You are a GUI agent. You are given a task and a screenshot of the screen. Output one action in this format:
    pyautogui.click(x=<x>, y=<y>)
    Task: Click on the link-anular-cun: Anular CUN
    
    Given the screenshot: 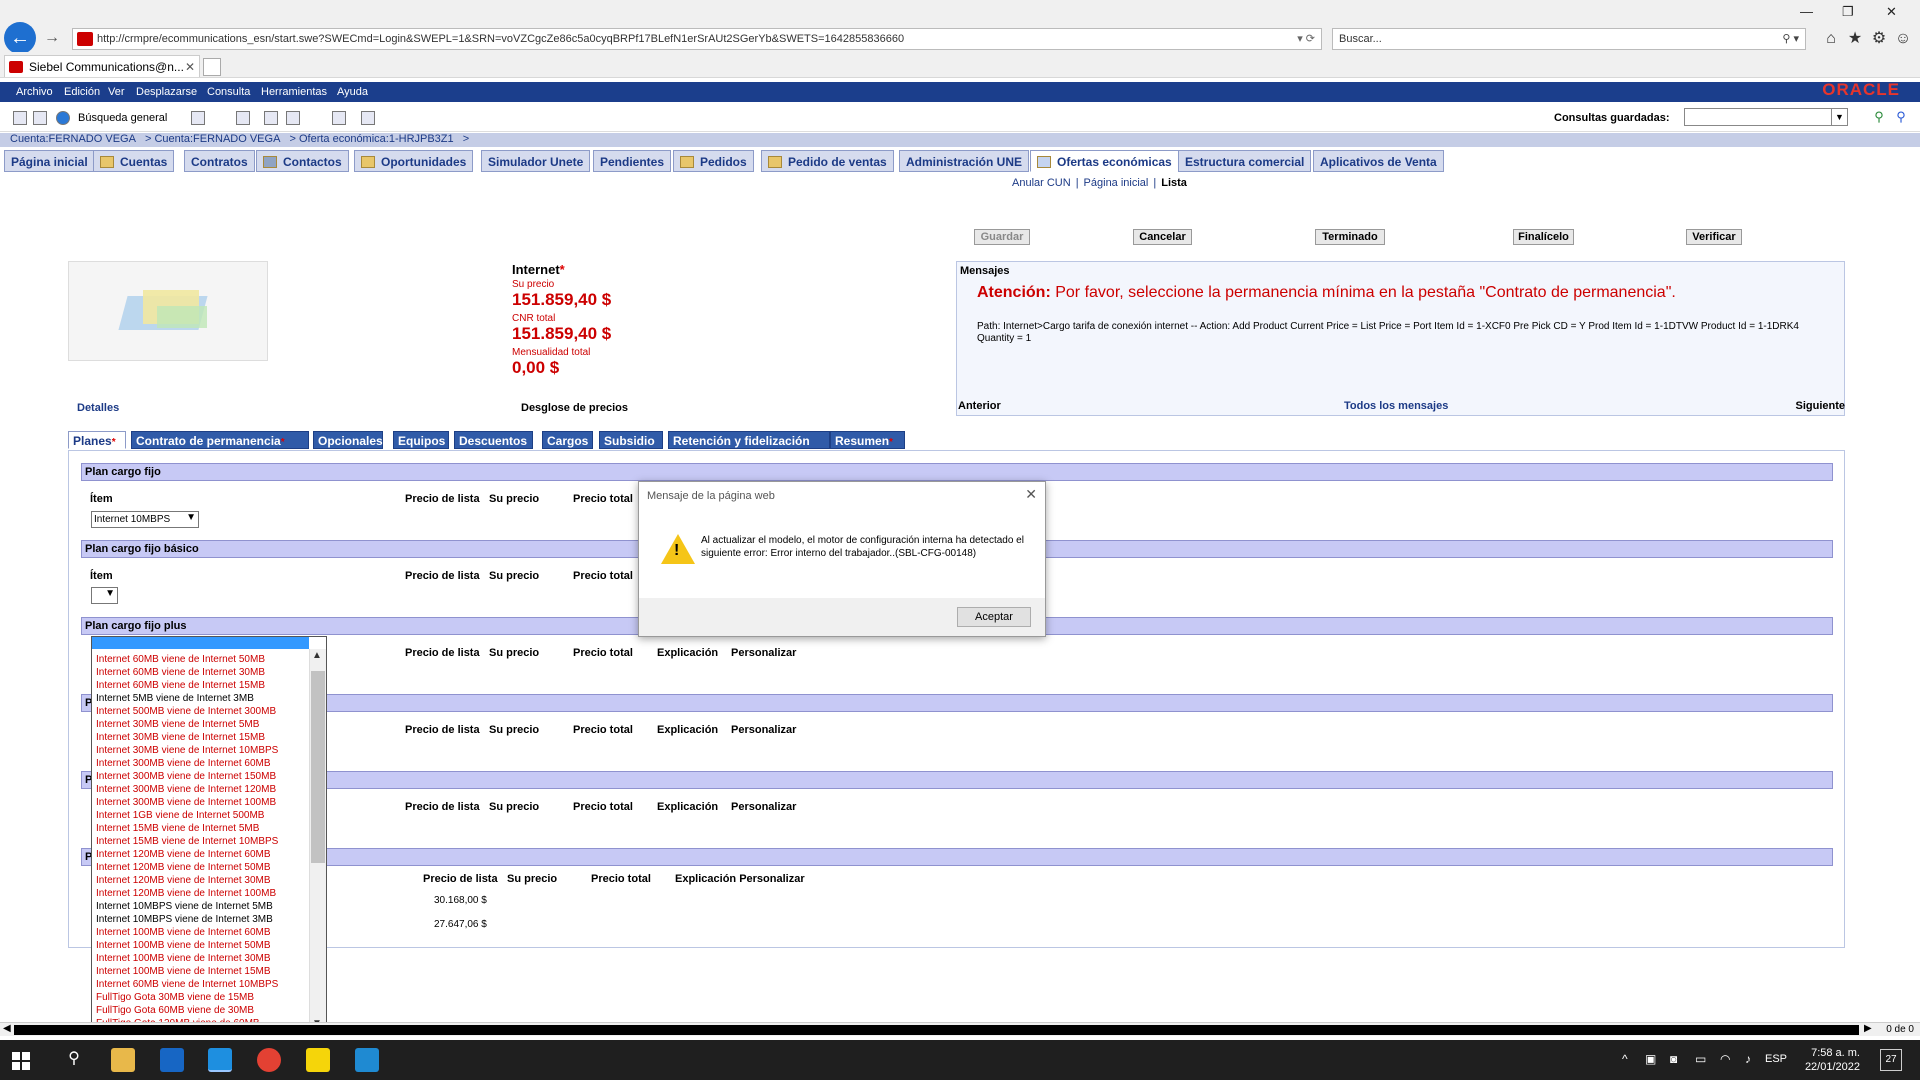 What is the action you would take?
    pyautogui.click(x=1041, y=183)
    